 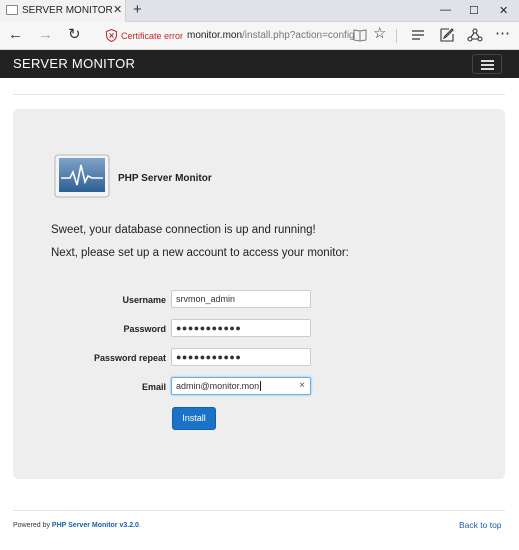 What do you see at coordinates (165, 178) in the screenshot?
I see `logo-title: PHP Server Monitor` at bounding box center [165, 178].